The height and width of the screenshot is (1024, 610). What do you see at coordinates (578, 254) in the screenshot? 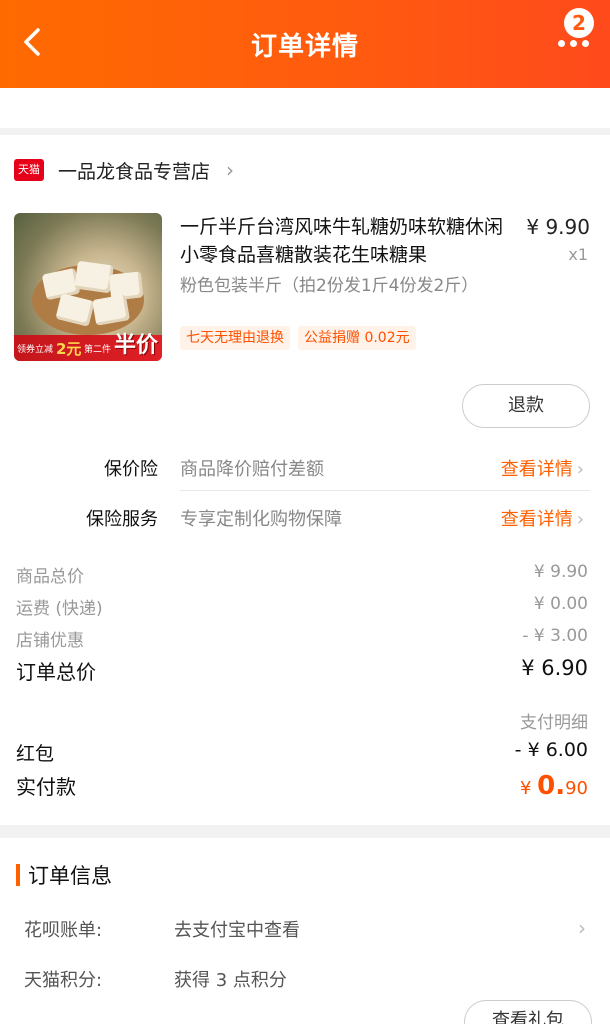
I see `product-quantity: x1` at bounding box center [578, 254].